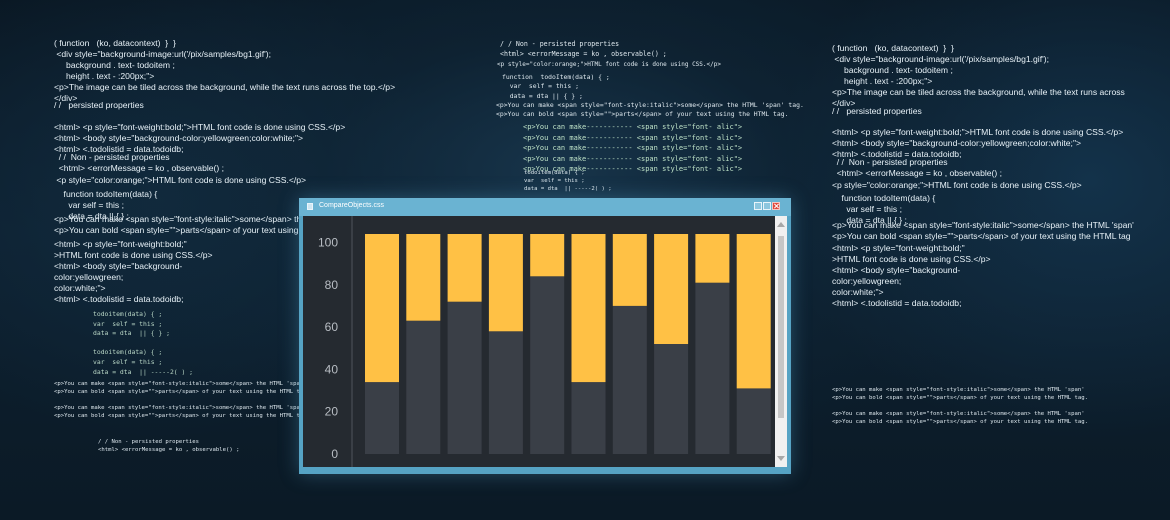 The height and width of the screenshot is (520, 1170). Describe the element at coordinates (758, 206) in the screenshot. I see `minimize-button` at that location.